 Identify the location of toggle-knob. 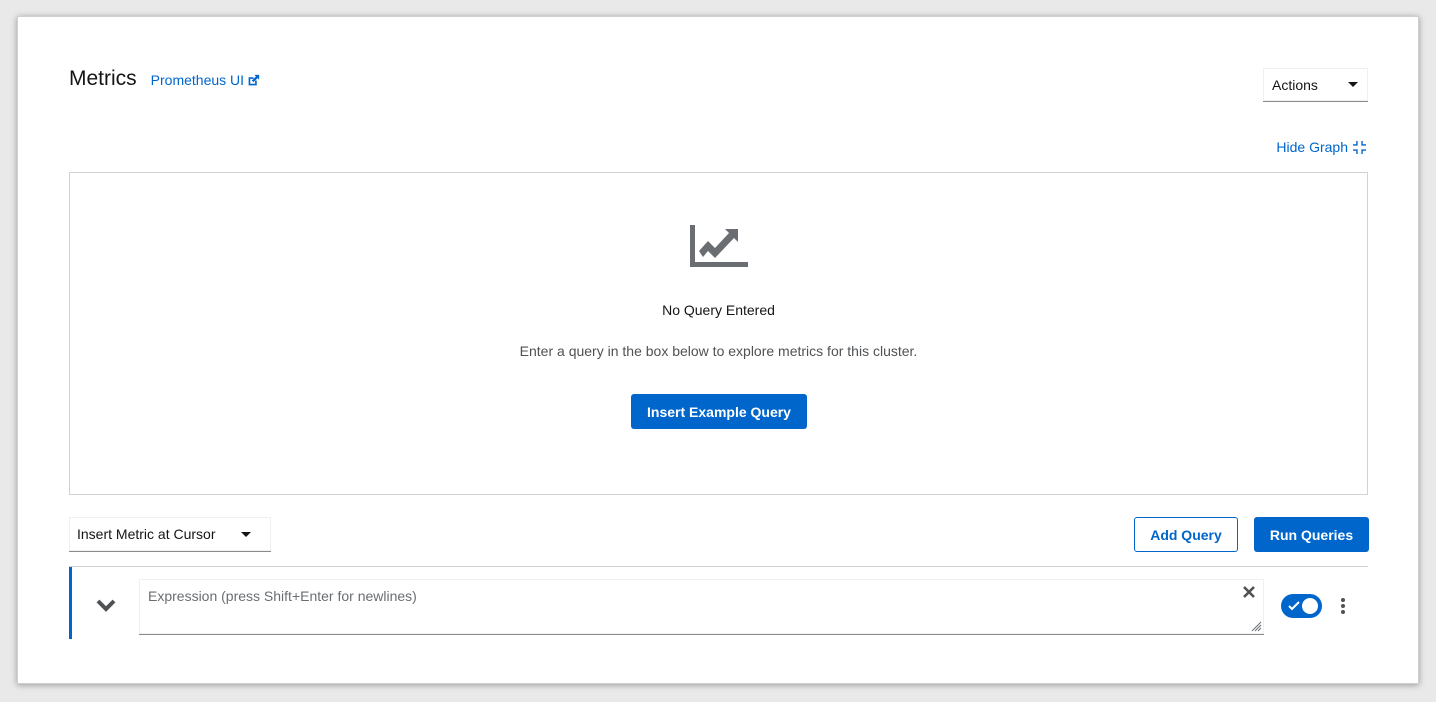
(1310, 606).